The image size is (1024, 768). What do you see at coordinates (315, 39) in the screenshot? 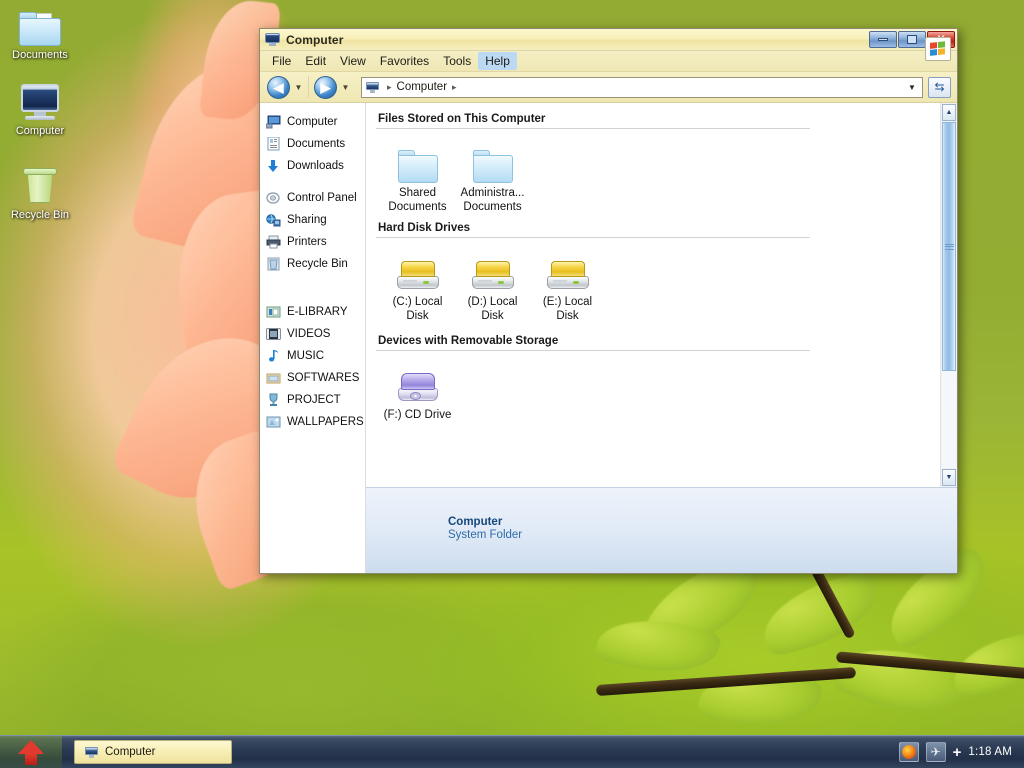
I see `window-title: Computer` at bounding box center [315, 39].